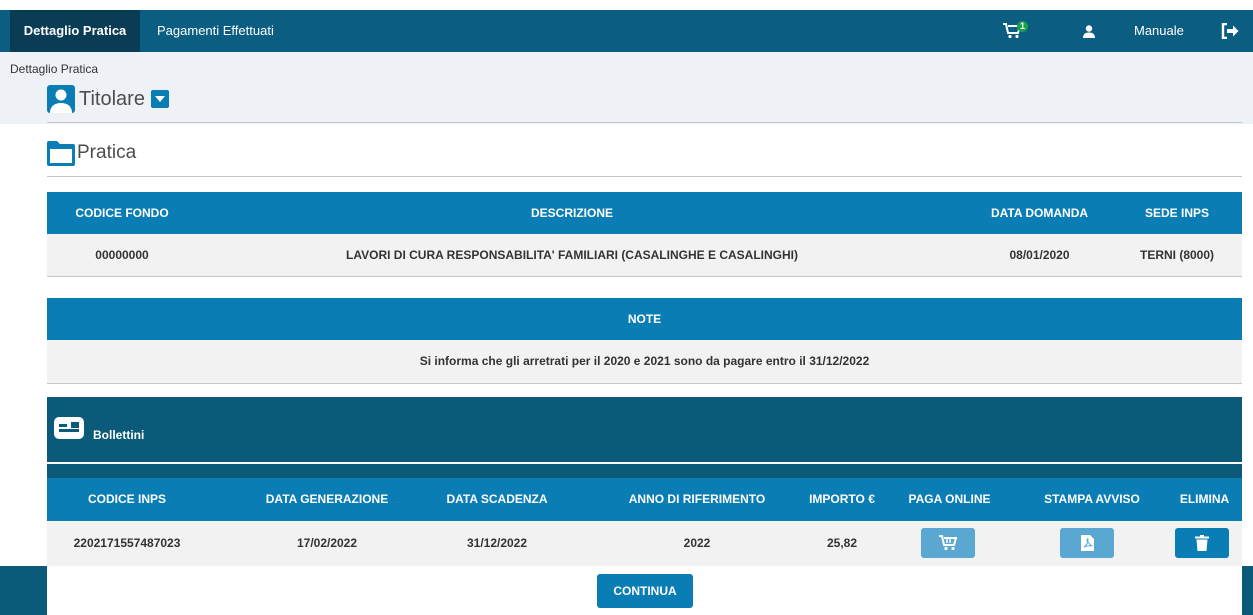 This screenshot has height=615, width=1253. Describe the element at coordinates (75, 31) in the screenshot. I see `tab-dettaglio-pratica: Dettaglio Pratica` at that location.